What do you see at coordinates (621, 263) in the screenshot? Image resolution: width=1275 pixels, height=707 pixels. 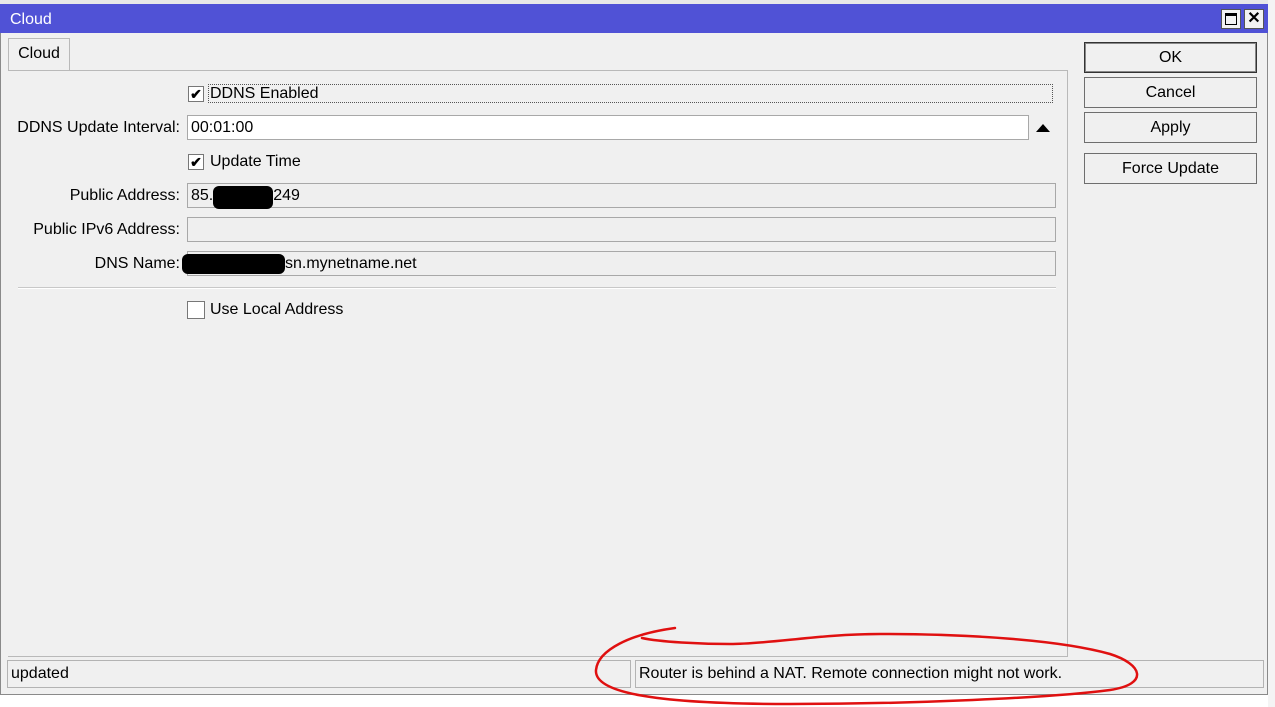 I see `dns-name-field: sn.mynetname.net` at bounding box center [621, 263].